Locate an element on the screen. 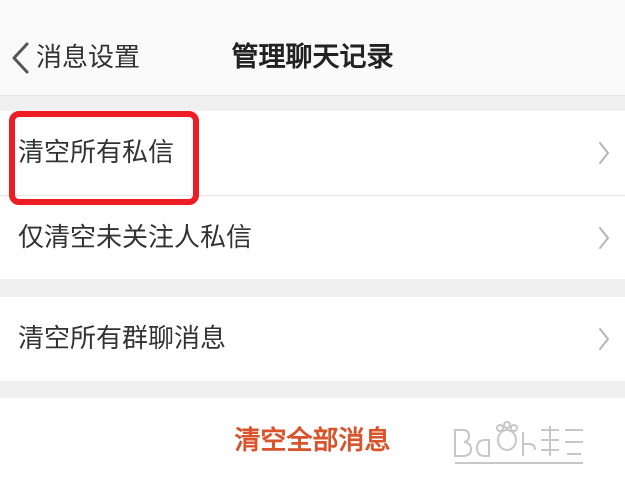  row-label: 仅清空未关注人私信 is located at coordinates (135, 238).